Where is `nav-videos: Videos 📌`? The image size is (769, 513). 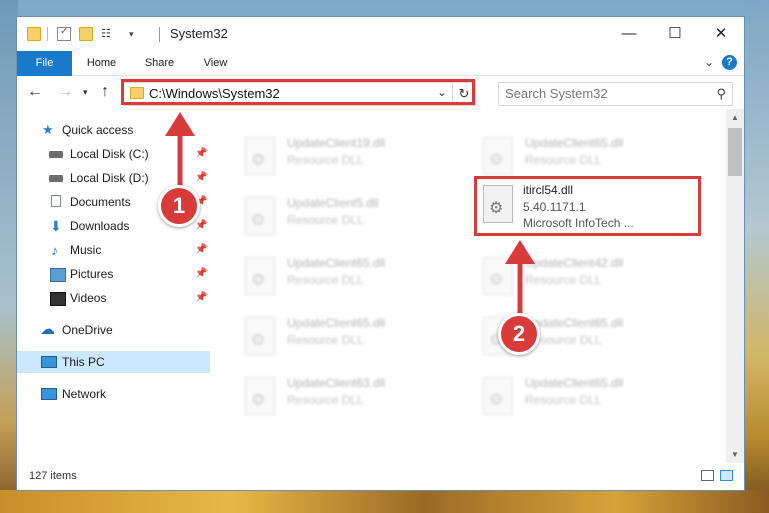
nav-videos: Videos 📌 is located at coordinates (113, 298).